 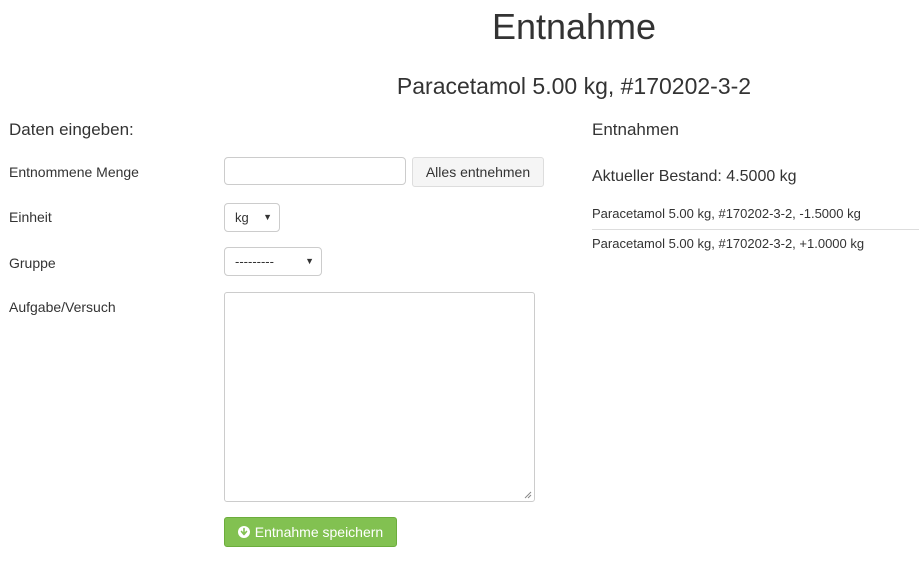 What do you see at coordinates (379, 397) in the screenshot?
I see `task-textarea` at bounding box center [379, 397].